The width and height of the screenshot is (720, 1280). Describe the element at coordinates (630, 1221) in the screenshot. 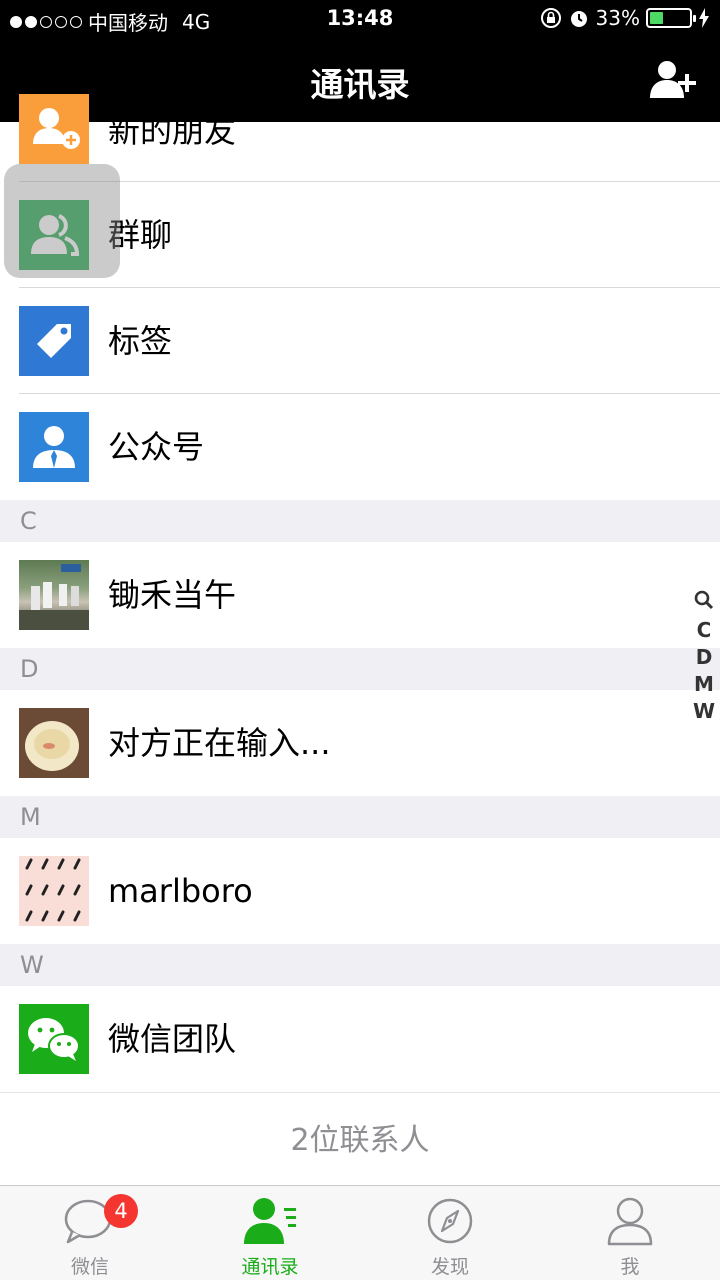

I see `person-icon` at that location.